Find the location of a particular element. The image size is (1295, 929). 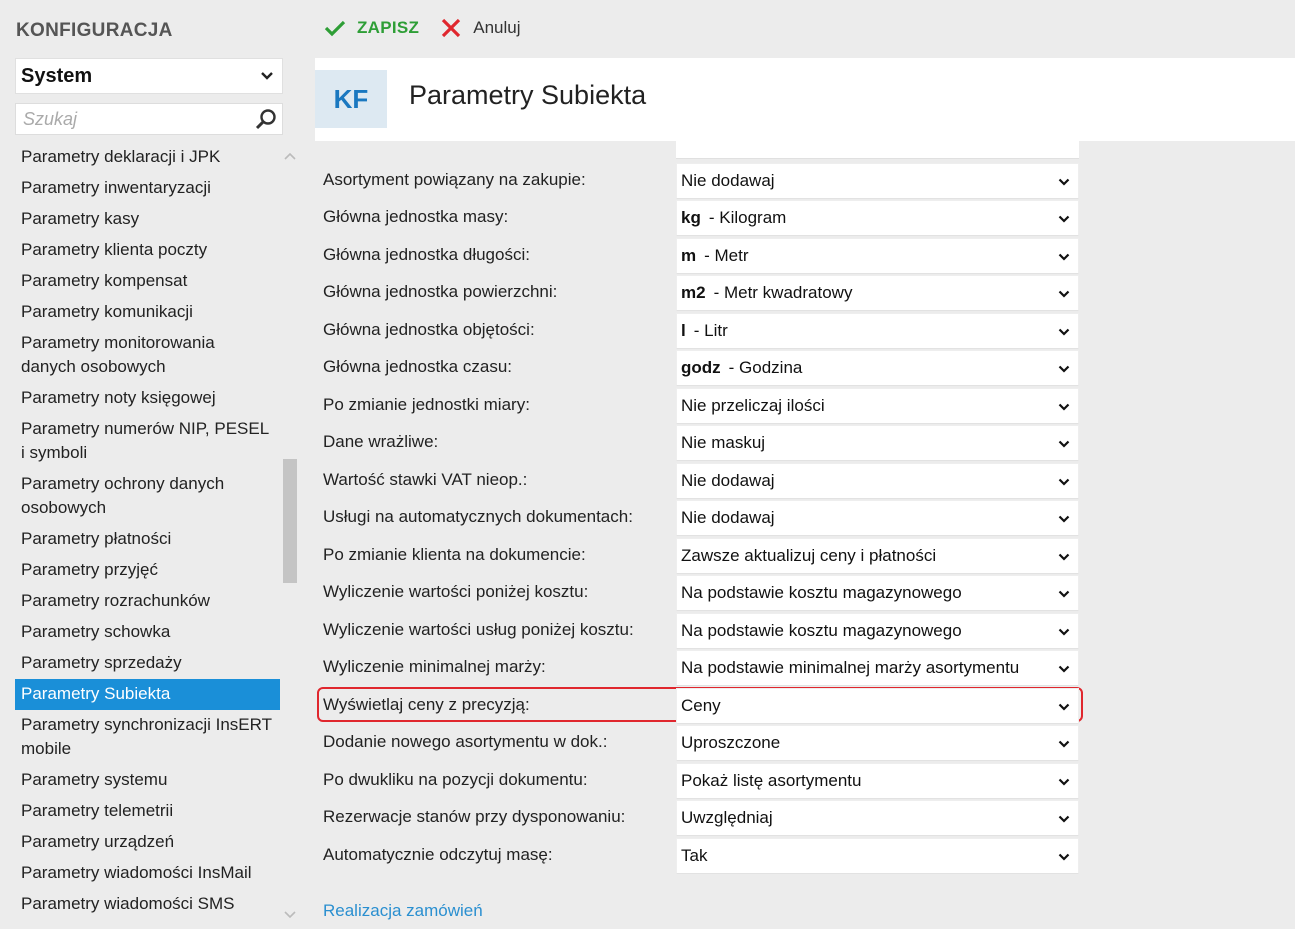

form-row-dropdown: Uproszczone is located at coordinates (877, 743).